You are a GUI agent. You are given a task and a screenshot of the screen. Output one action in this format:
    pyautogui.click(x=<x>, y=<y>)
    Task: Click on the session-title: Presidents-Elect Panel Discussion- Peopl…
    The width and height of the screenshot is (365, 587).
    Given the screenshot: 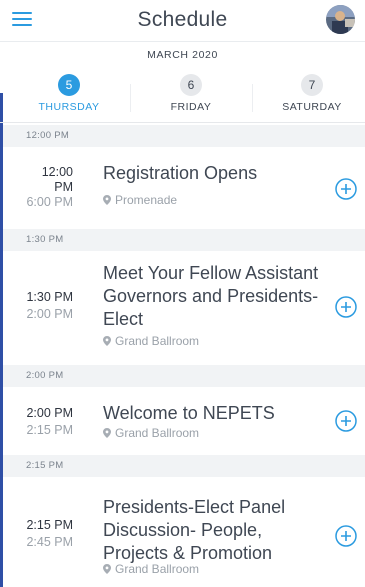 What is the action you would take?
    pyautogui.click(x=194, y=530)
    